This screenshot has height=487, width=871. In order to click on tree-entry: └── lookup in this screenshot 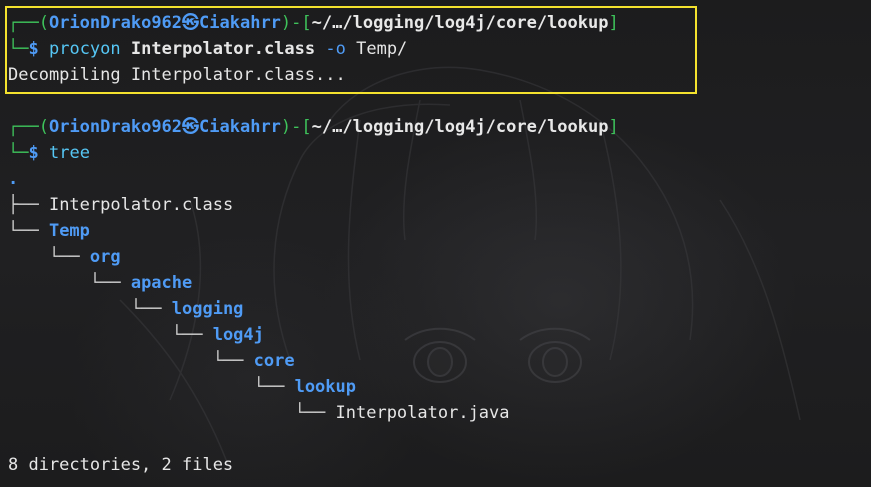, I will do `click(182, 387)`.